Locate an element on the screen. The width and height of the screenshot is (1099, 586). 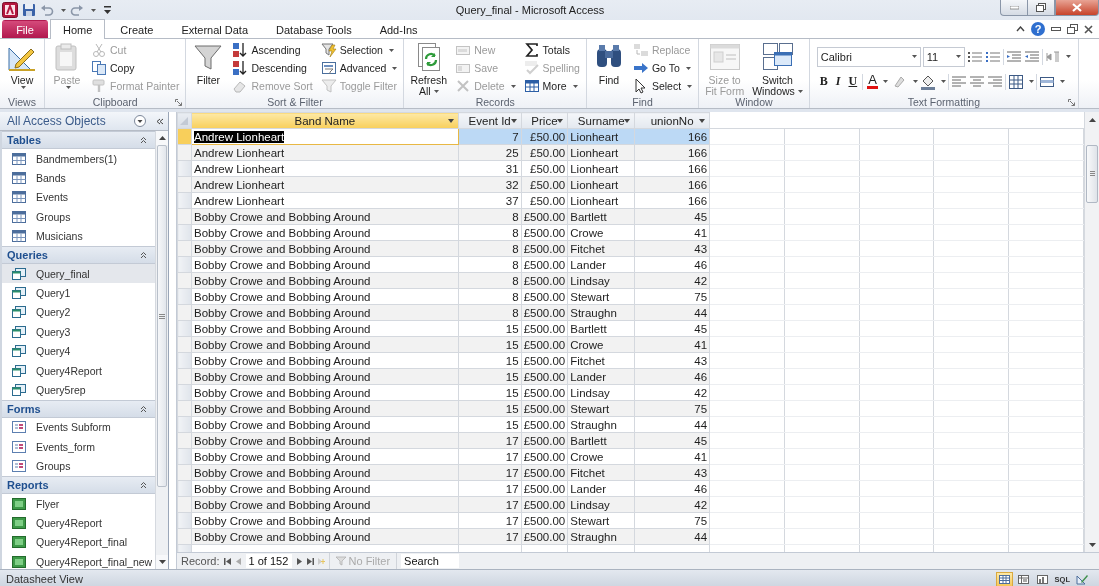
underline-button: U is located at coordinates (853, 81).